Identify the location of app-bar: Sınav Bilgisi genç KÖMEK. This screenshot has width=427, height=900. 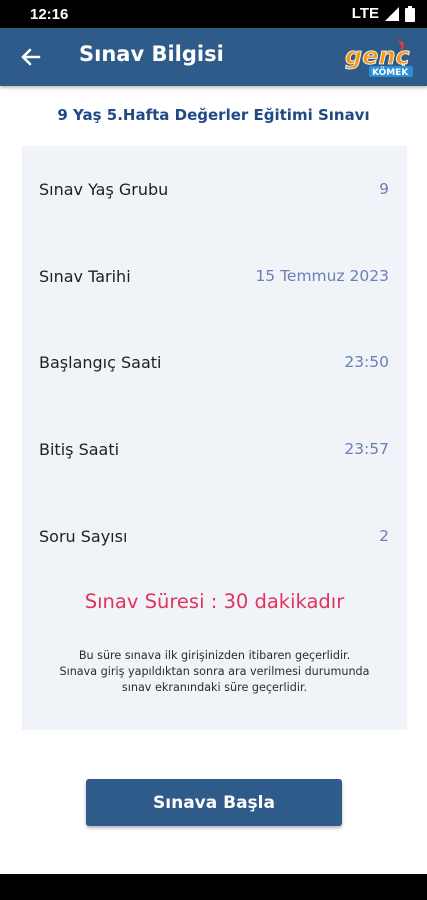
(213, 57).